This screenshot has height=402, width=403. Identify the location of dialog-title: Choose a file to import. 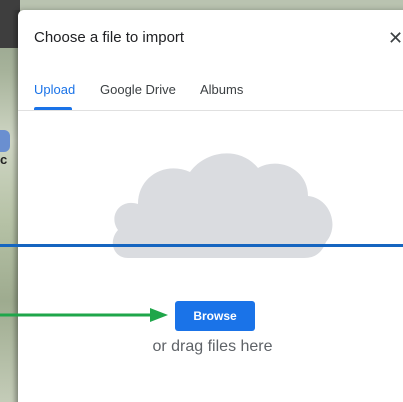
(109, 37).